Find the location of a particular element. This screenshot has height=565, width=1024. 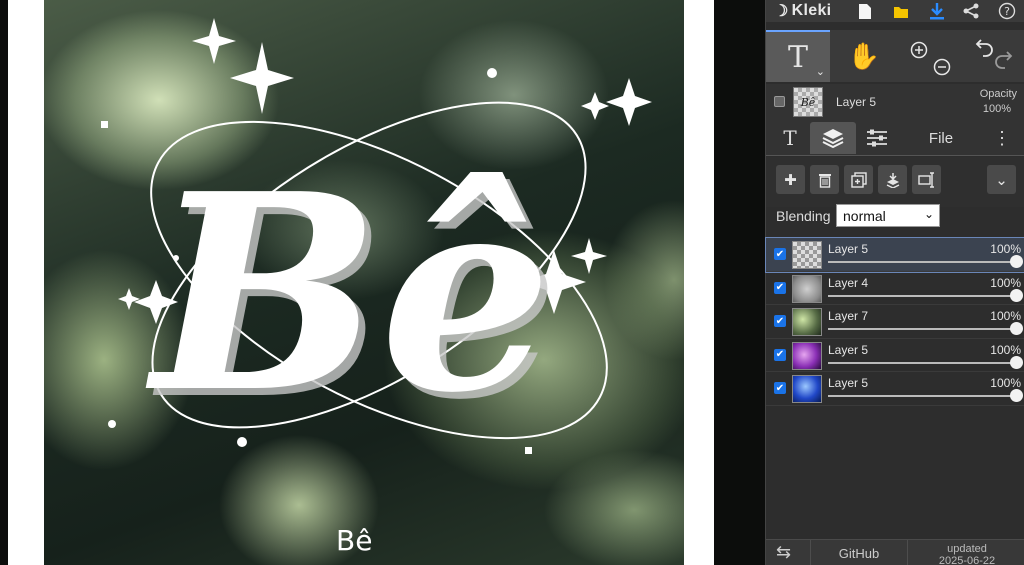

tab-adjustments is located at coordinates (877, 138).